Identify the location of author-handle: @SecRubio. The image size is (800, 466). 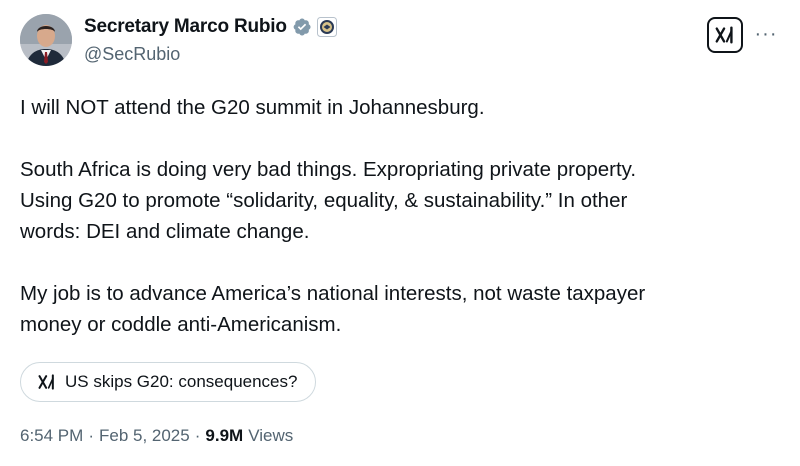
(132, 54).